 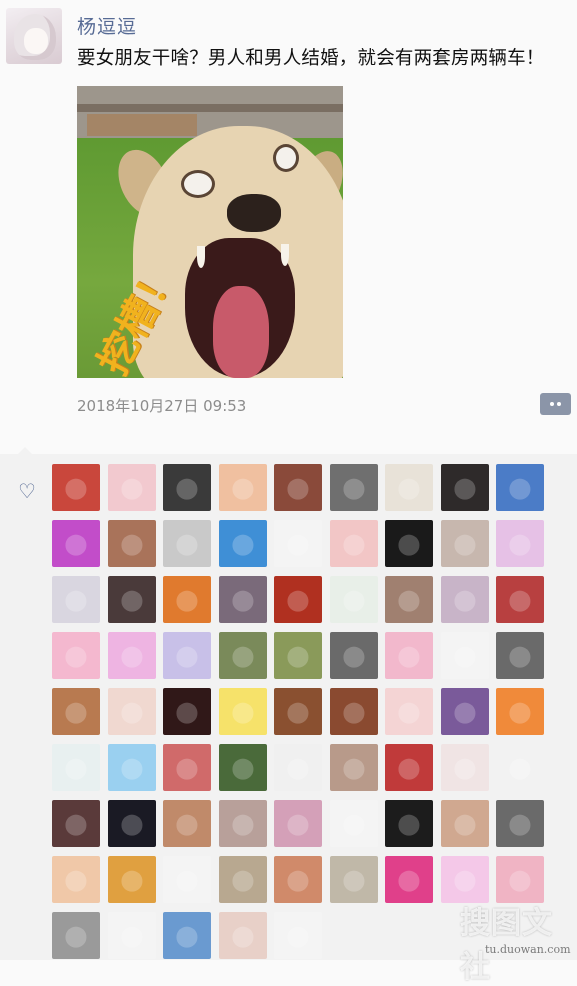 What do you see at coordinates (555, 404) in the screenshot?
I see `comment-more-icon` at bounding box center [555, 404].